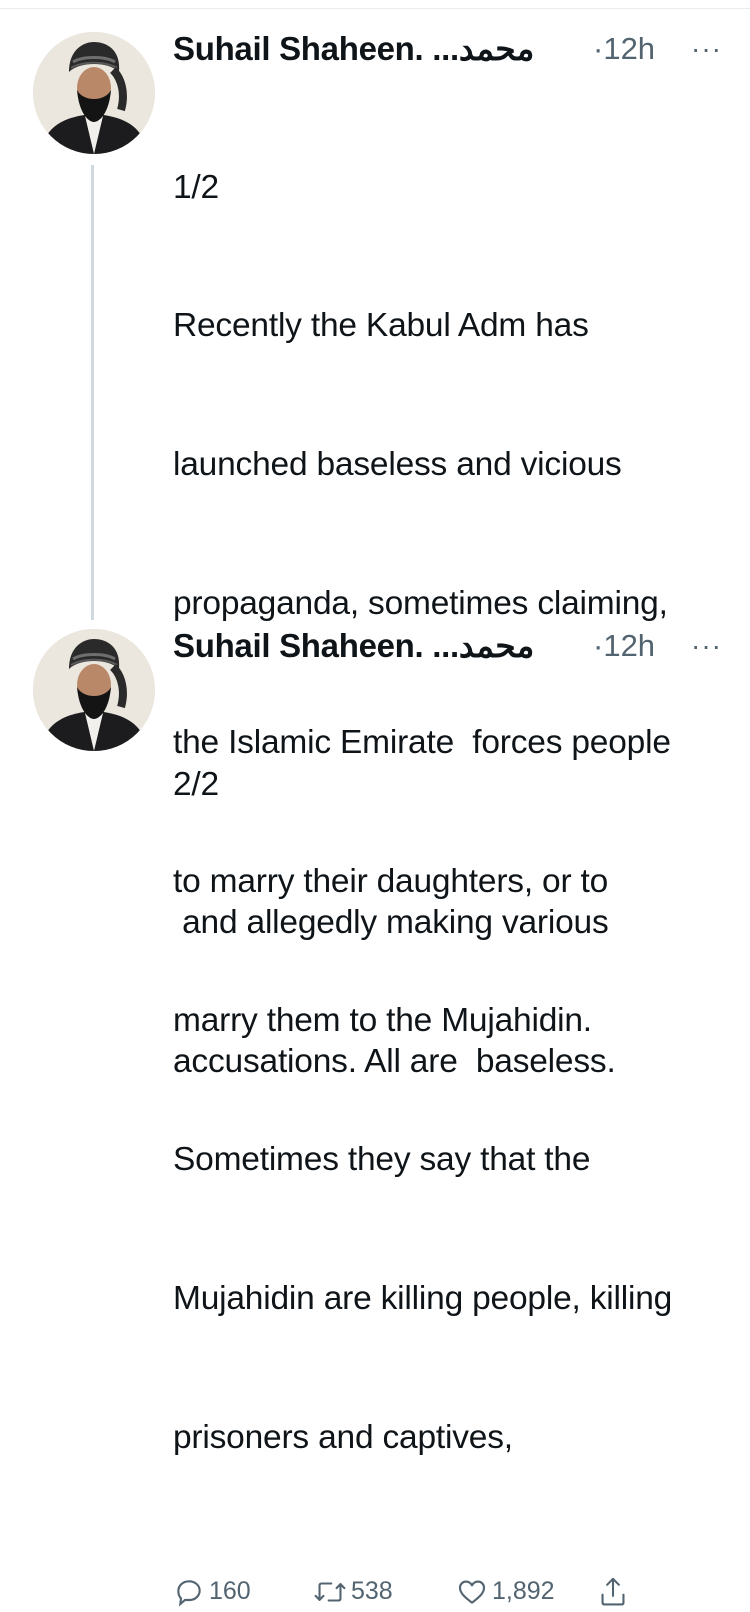 Image resolution: width=750 pixels, height=1612 pixels. I want to click on text-line: and allegedly making various, so click(391, 923).